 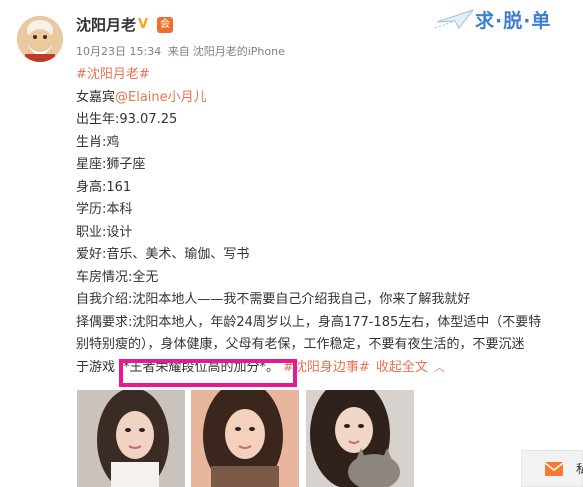 I want to click on guest-line: 女嘉宾@Elaine小月儿, so click(x=326, y=98).